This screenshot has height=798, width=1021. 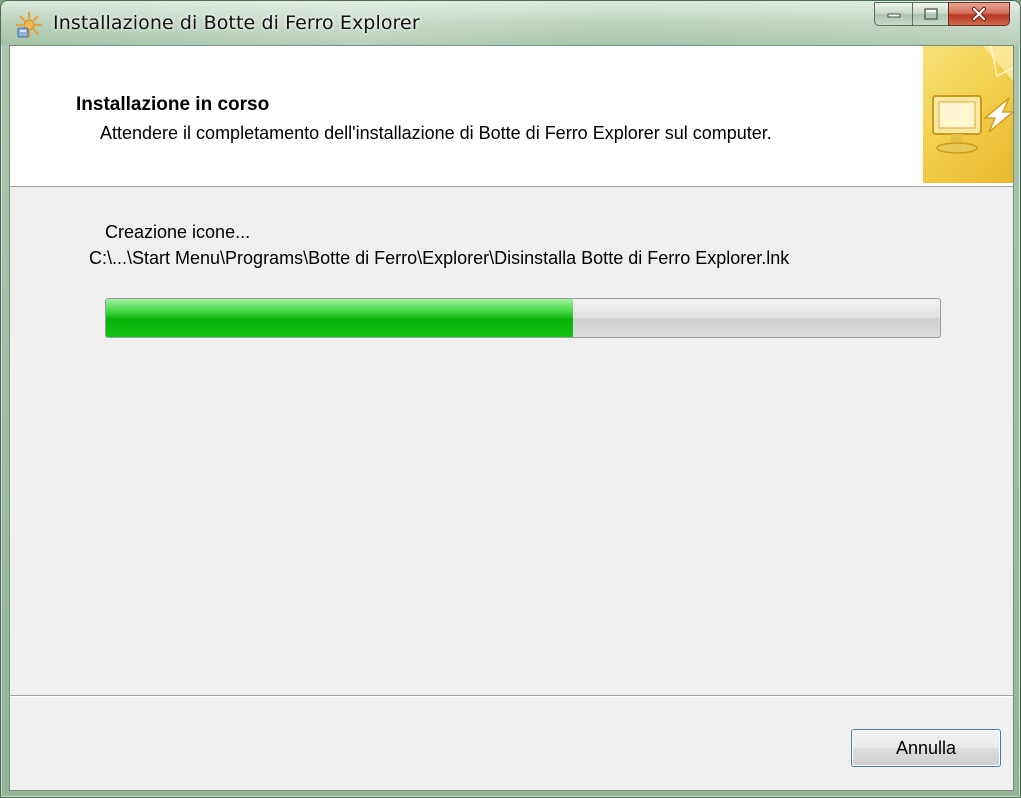 I want to click on progress-fill, so click(x=340, y=318).